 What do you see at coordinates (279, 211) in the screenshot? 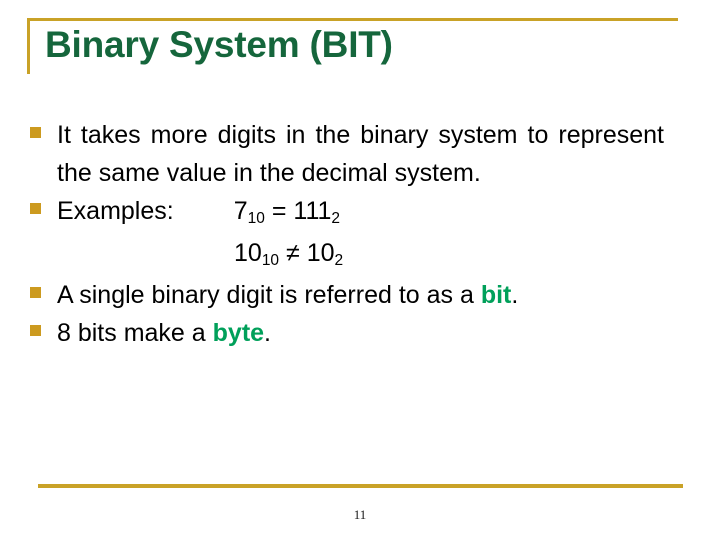
I see `example-1-operator: =` at bounding box center [279, 211].